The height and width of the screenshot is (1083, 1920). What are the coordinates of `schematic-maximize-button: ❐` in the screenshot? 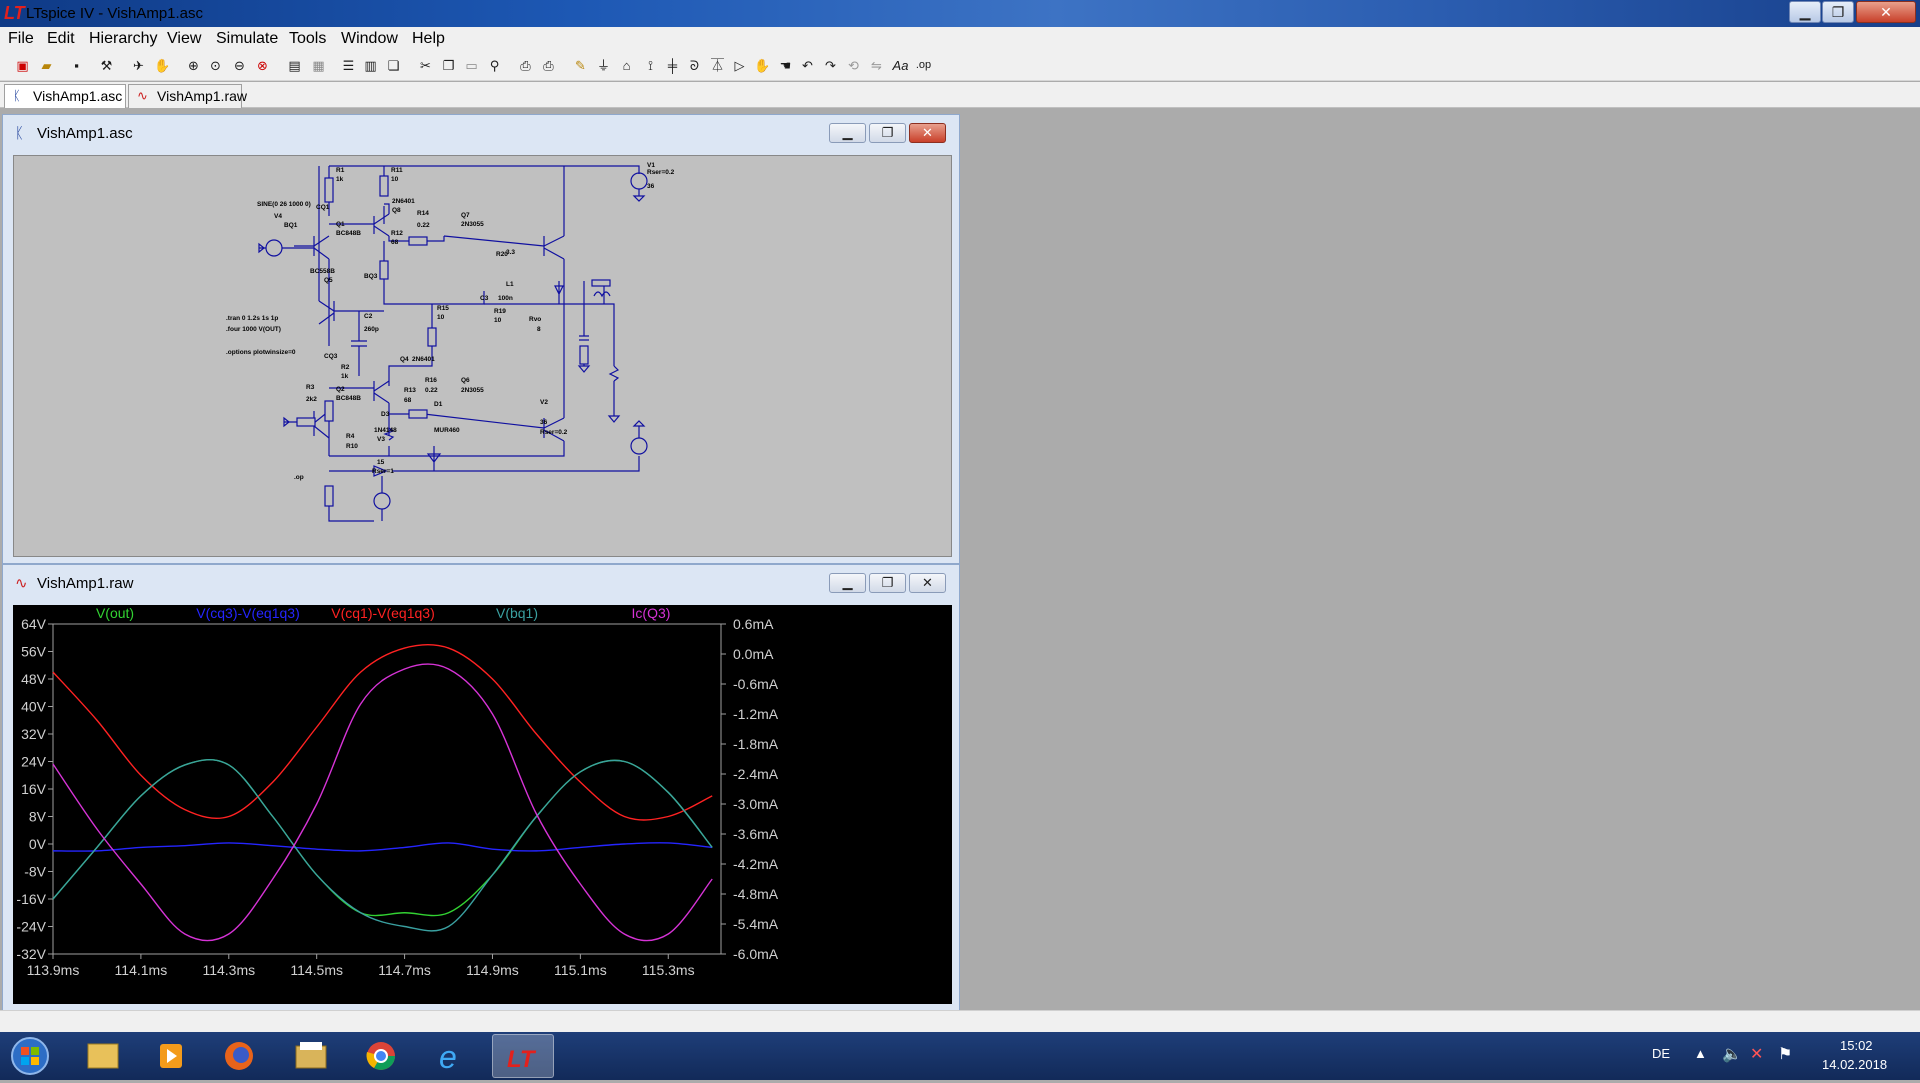 It's located at (887, 133).